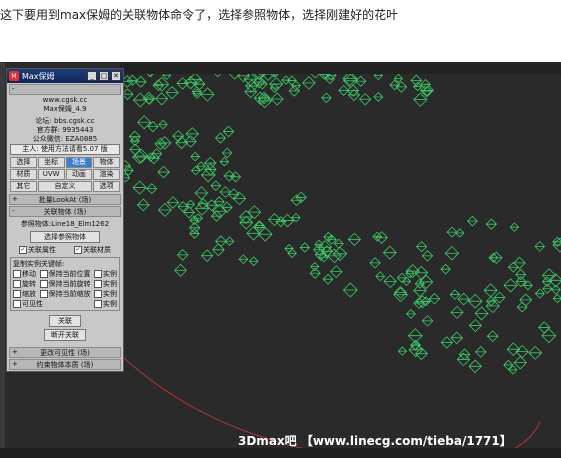  What do you see at coordinates (65, 100) in the screenshot?
I see `site-text: www.cgsk.cc` at bounding box center [65, 100].